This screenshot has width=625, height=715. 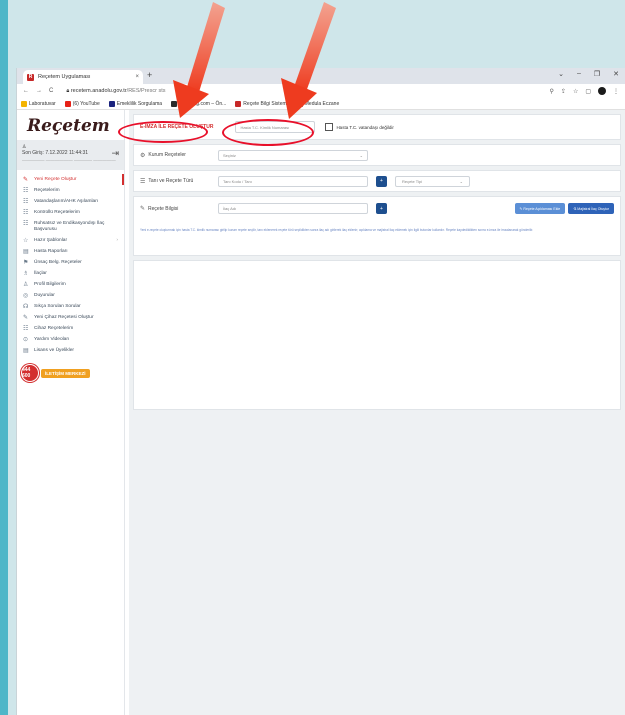 What do you see at coordinates (30, 373) in the screenshot?
I see `contact-number: 444 600` at bounding box center [30, 373].